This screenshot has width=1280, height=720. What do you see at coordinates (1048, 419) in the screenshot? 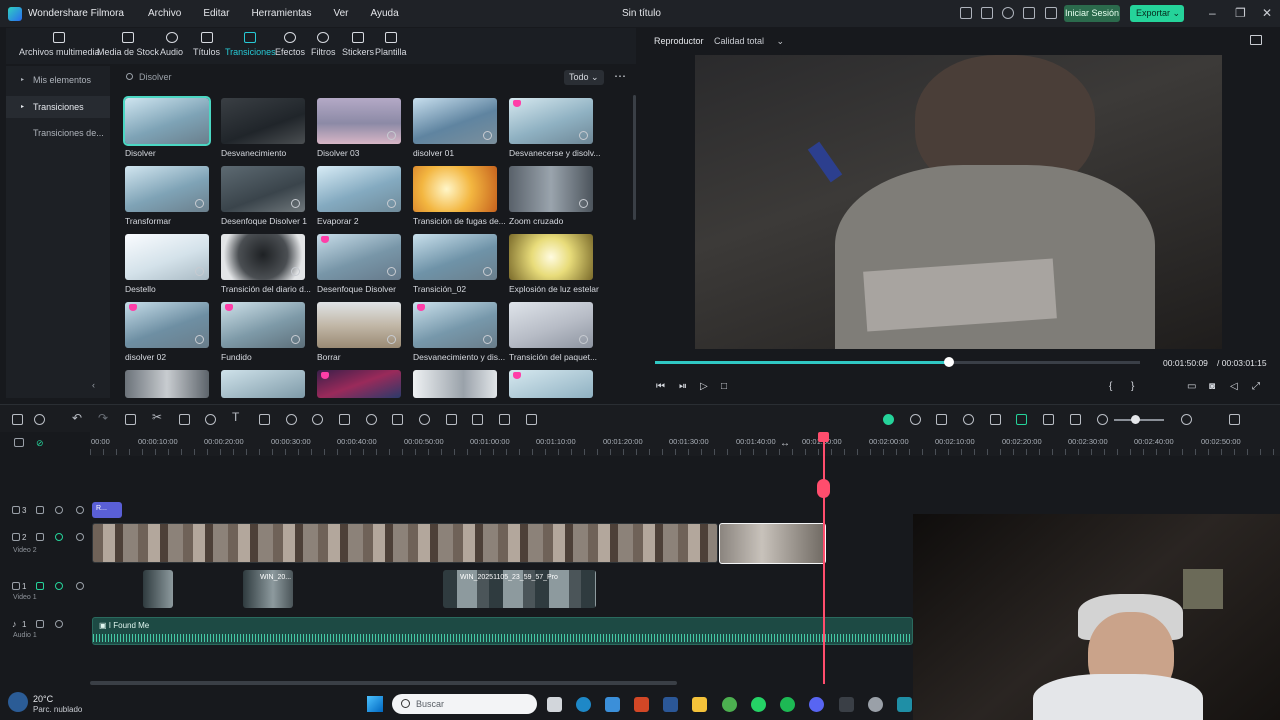
I see `pip-icon` at bounding box center [1048, 419].